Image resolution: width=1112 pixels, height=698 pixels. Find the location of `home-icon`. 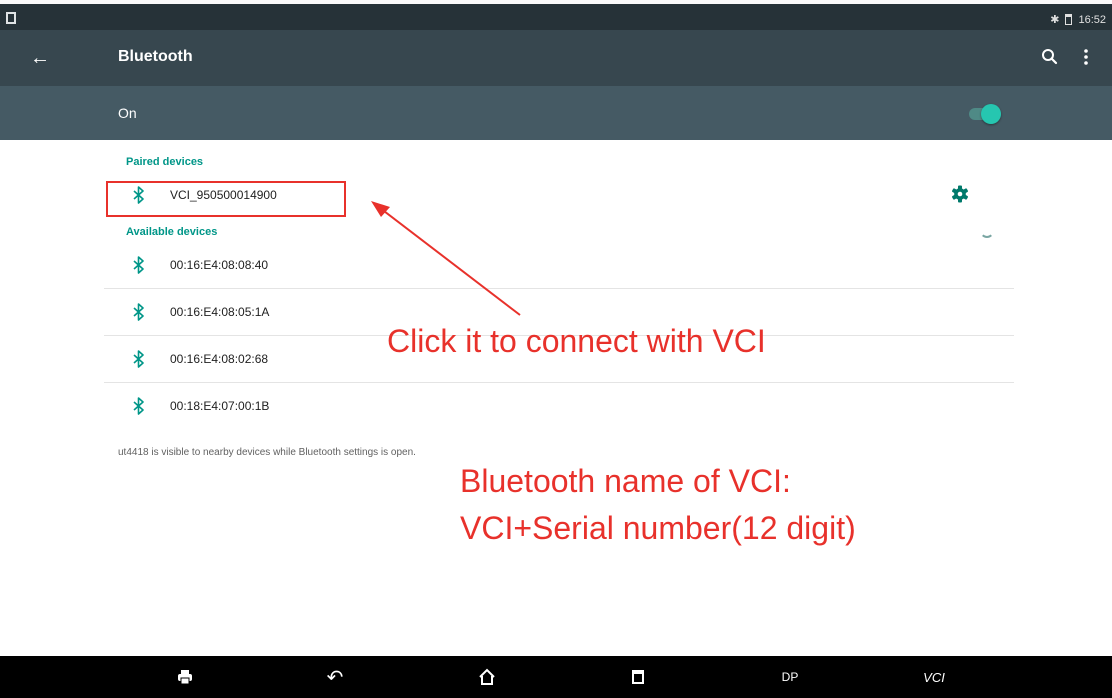

home-icon is located at coordinates (487, 677).